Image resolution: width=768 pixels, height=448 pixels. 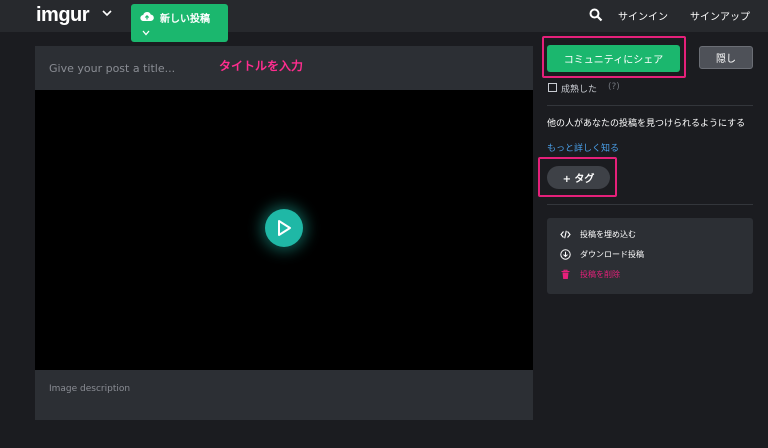 I want to click on play-icon, so click(x=284, y=228).